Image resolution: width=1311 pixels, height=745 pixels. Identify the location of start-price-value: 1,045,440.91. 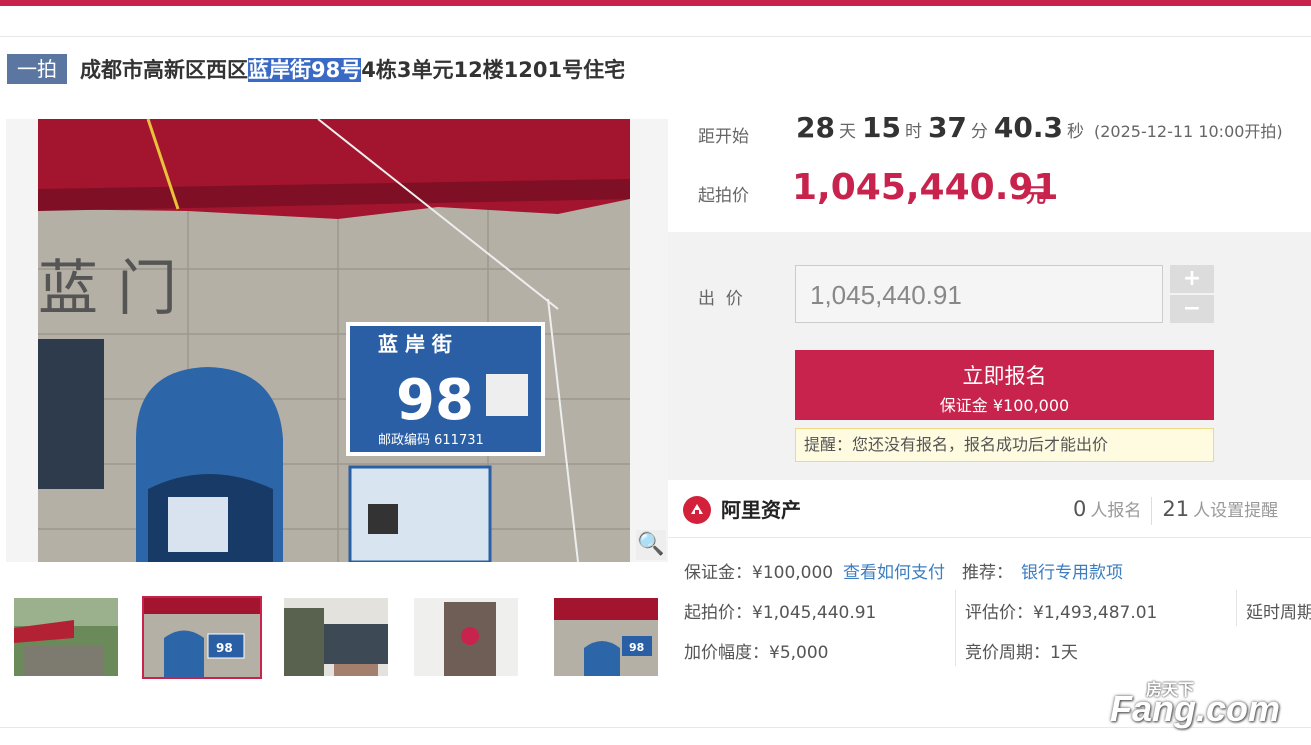
(925, 187).